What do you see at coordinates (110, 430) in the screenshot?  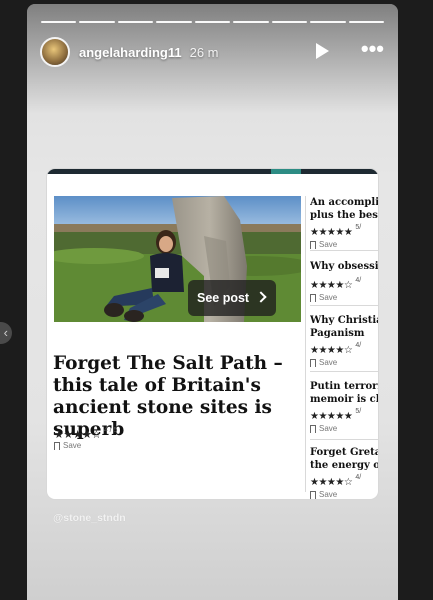 I see `rating-score: 4 / 5` at bounding box center [110, 430].